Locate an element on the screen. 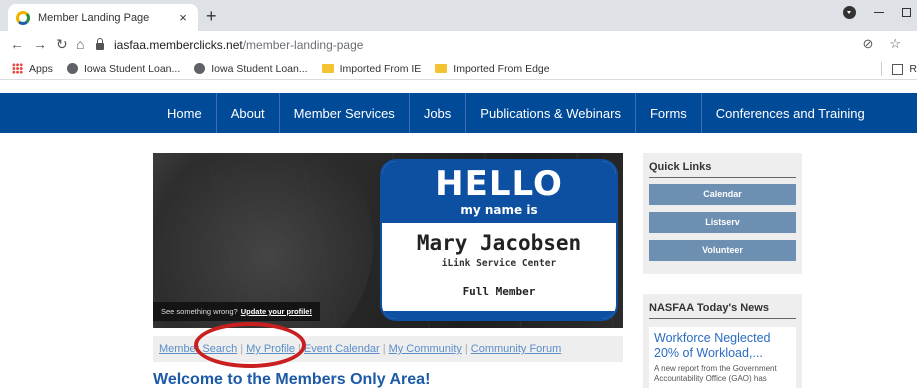 The height and width of the screenshot is (388, 917). url-path: /member-landing-page is located at coordinates (303, 44).